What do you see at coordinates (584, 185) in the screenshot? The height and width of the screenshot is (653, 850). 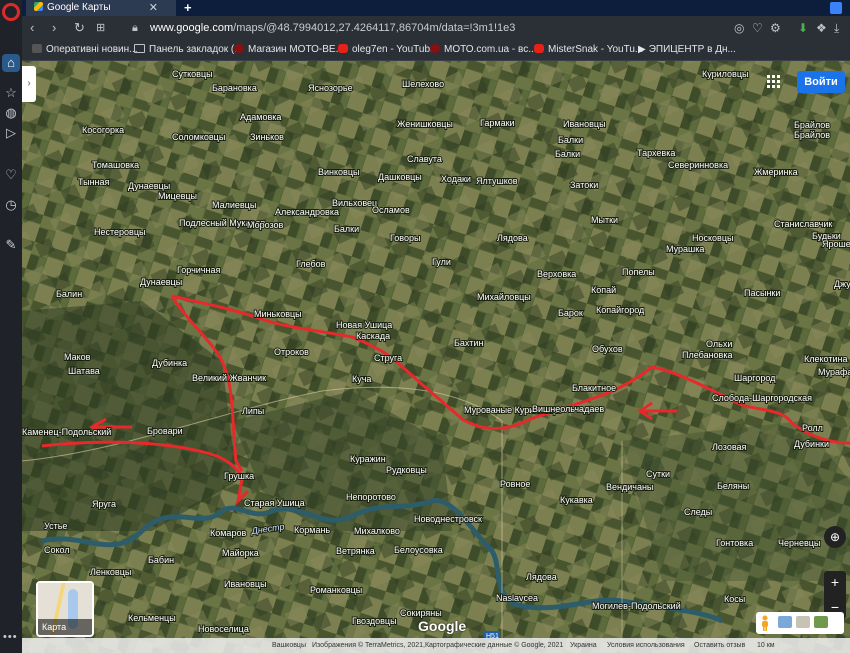 I see `place-label: Затоки` at bounding box center [584, 185].